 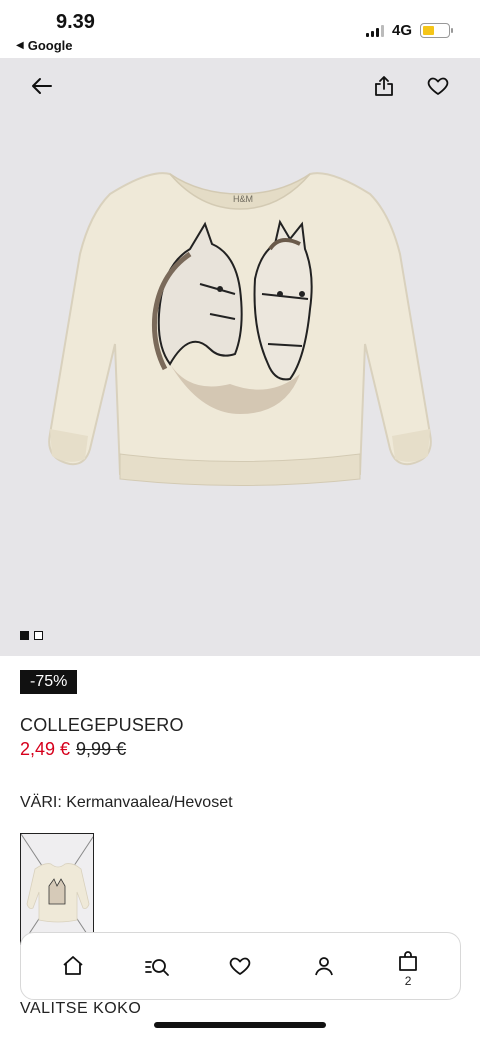 I want to click on status-indicators: 4G, so click(x=409, y=30).